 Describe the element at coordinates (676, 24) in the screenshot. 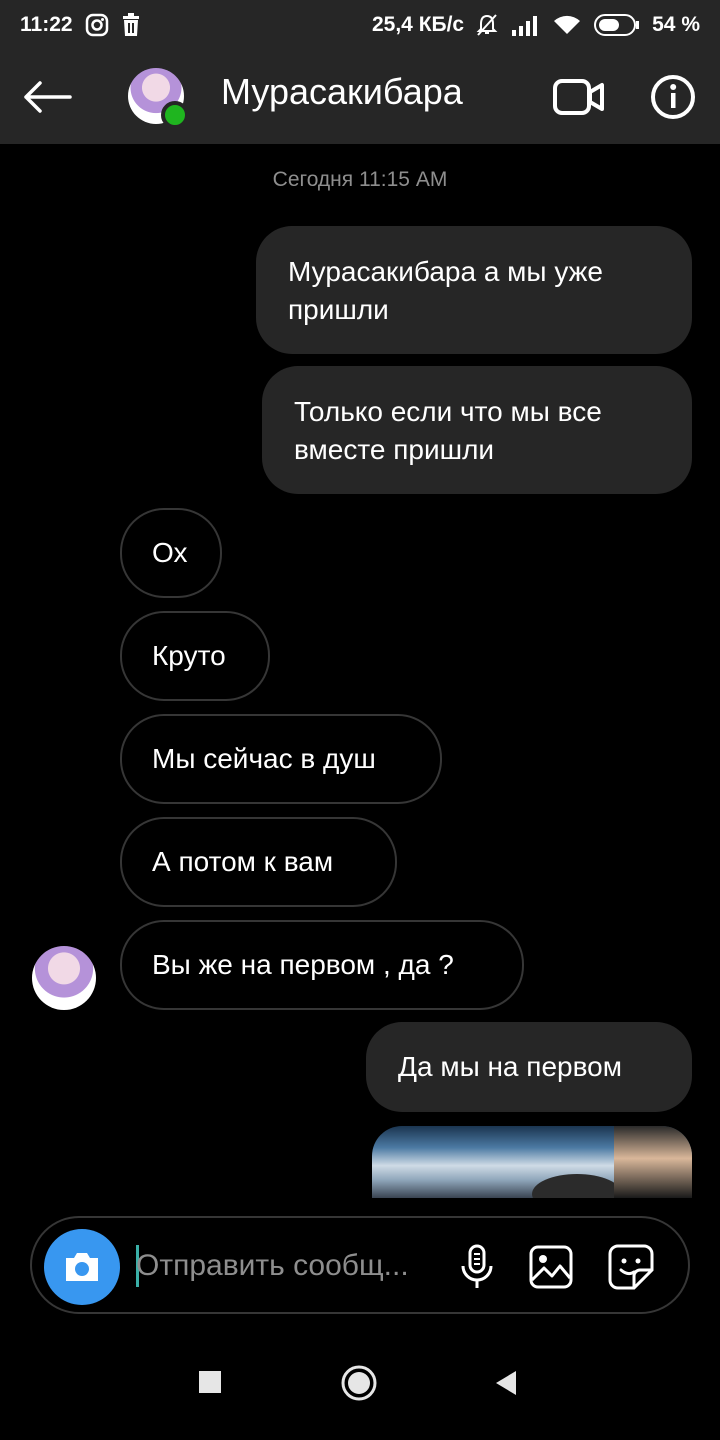

I see `battery-percent: 54 %` at that location.